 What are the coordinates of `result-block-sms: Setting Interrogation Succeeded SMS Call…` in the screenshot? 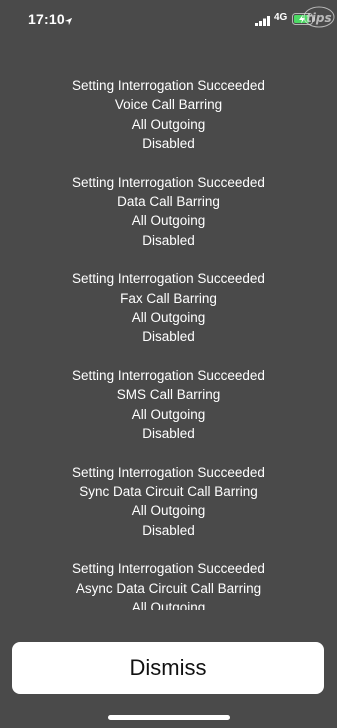 It's located at (168, 405).